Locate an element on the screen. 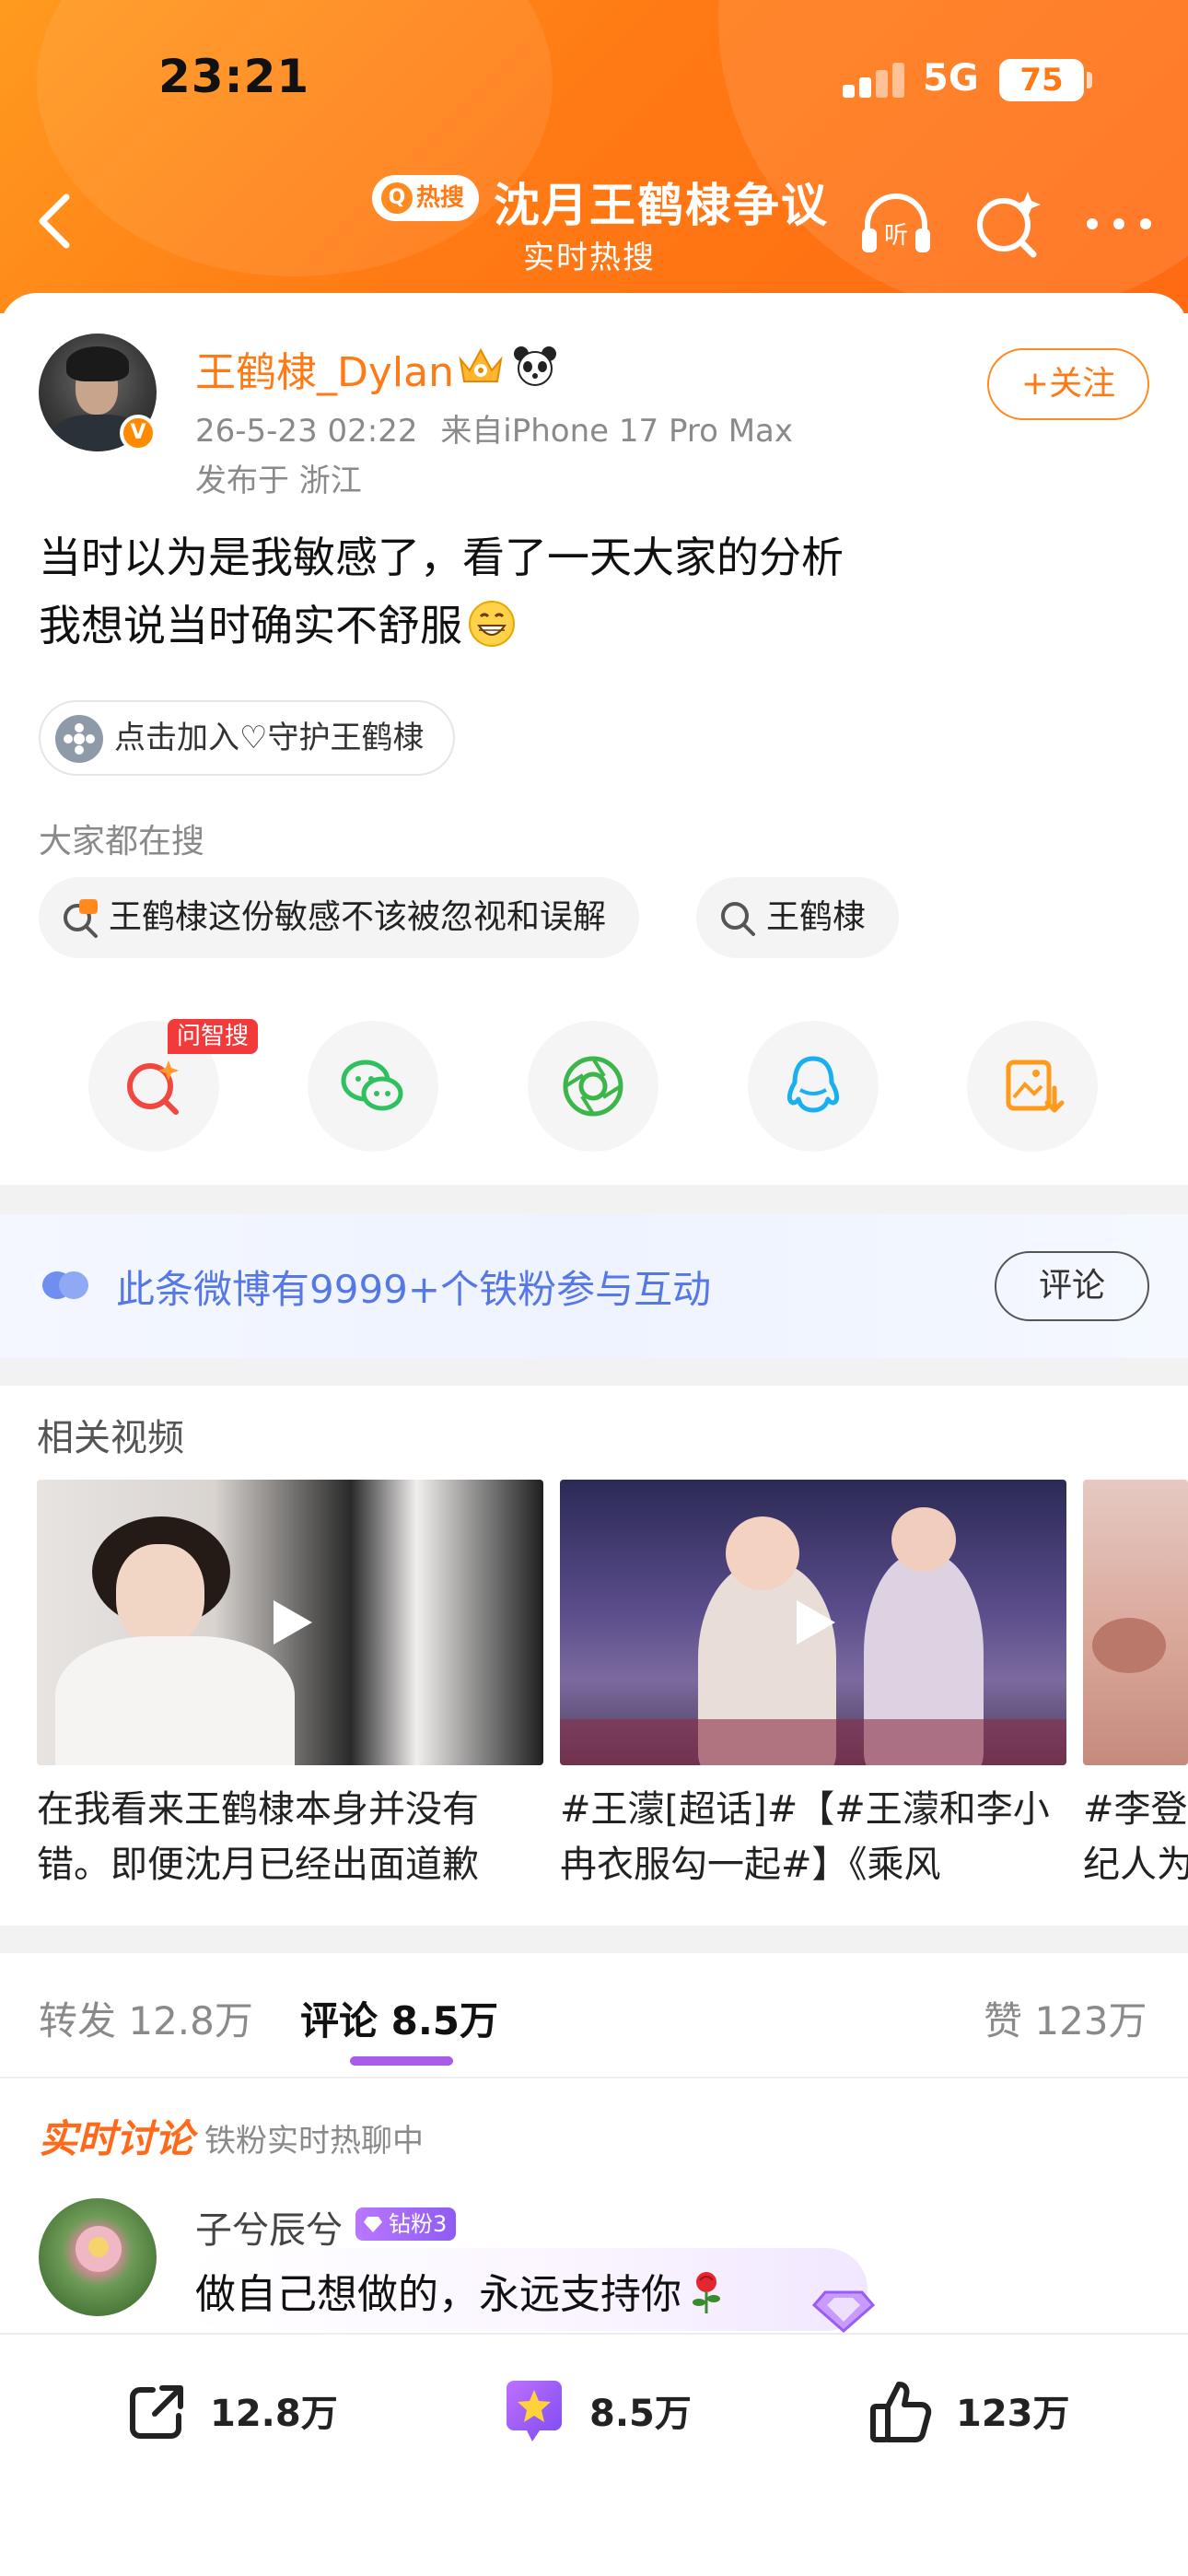  post-meta: 26-5-23 02:22 来自iPhone 17 Pro Max is located at coordinates (494, 428).